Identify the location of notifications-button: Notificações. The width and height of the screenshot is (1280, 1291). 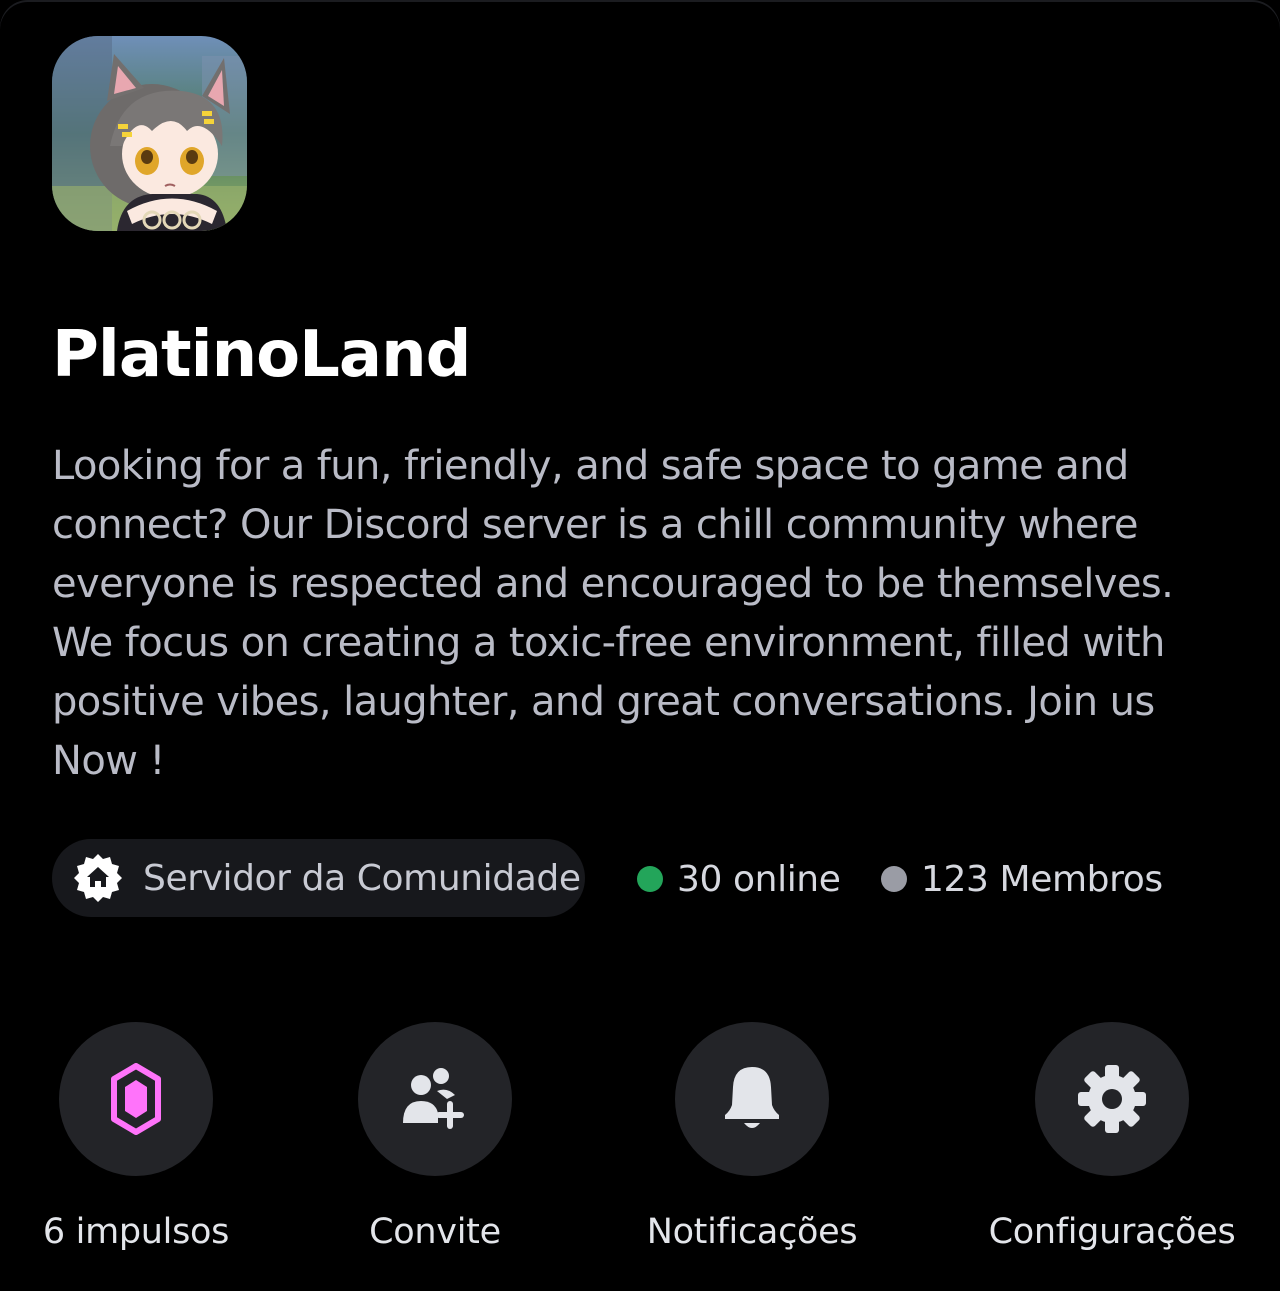
(752, 1137).